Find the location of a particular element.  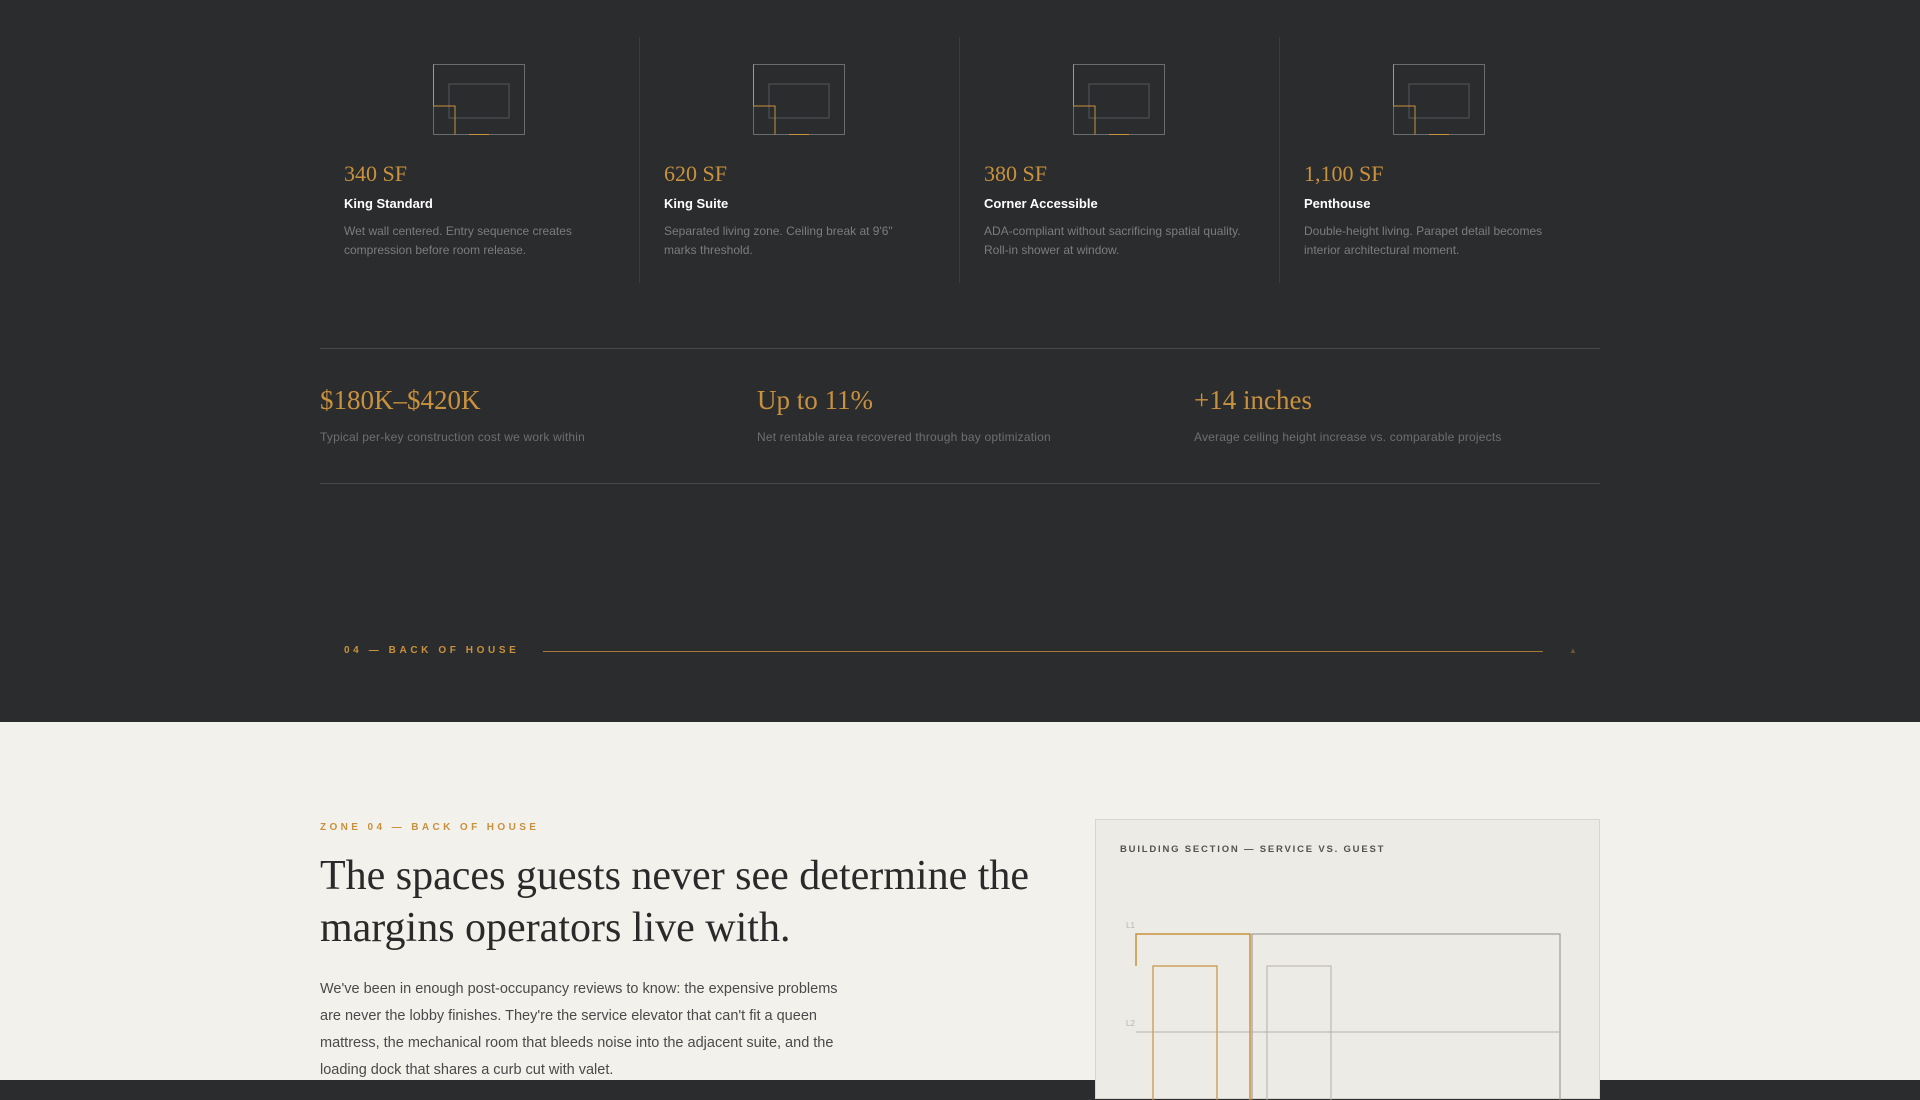

room-name: King Standard is located at coordinates (388, 203).